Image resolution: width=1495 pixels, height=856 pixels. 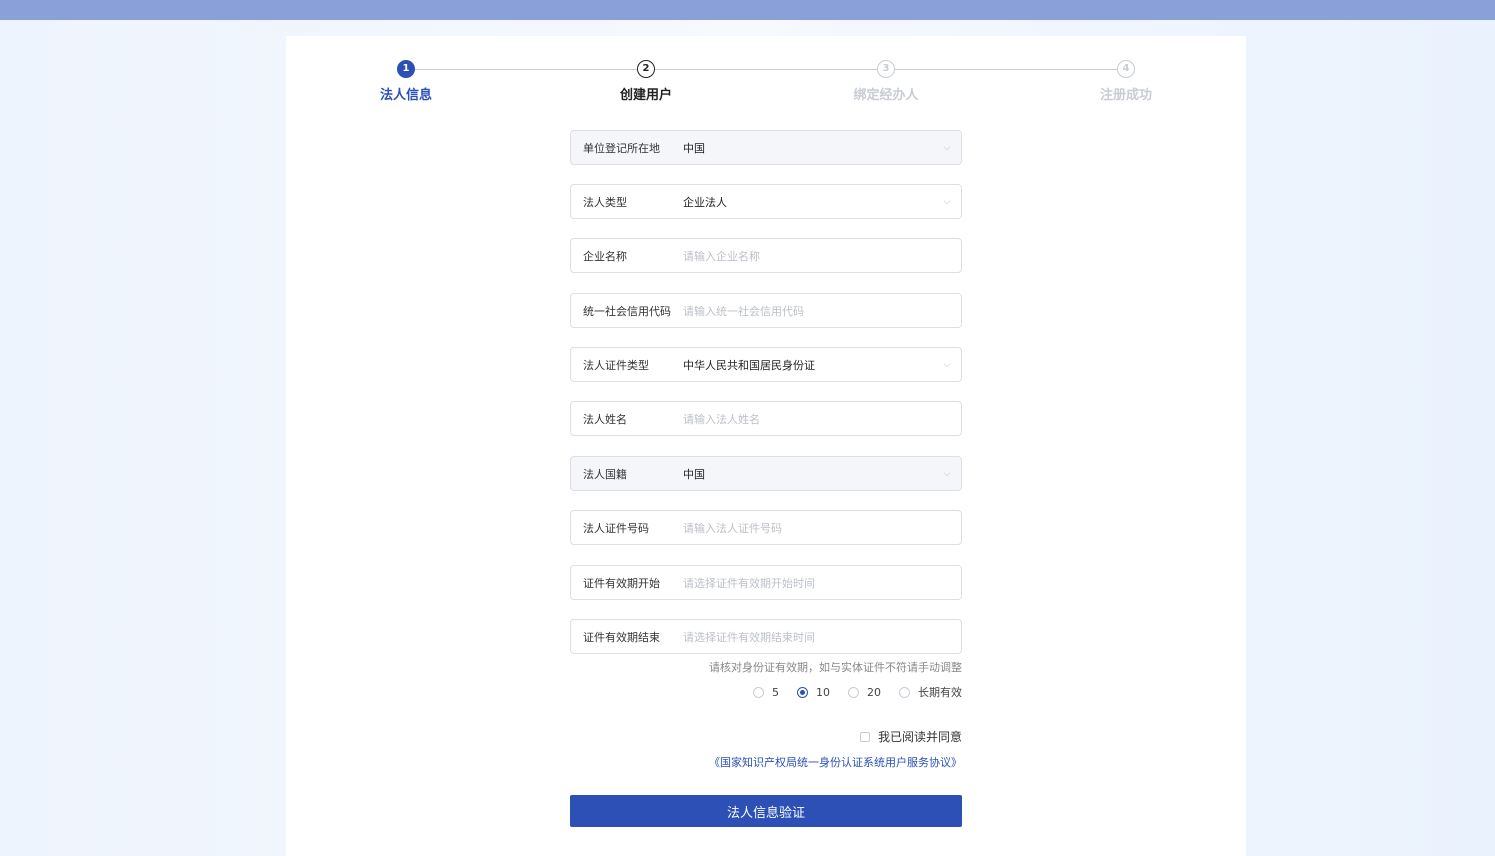 I want to click on validity-option-20: 20, so click(x=864, y=692).